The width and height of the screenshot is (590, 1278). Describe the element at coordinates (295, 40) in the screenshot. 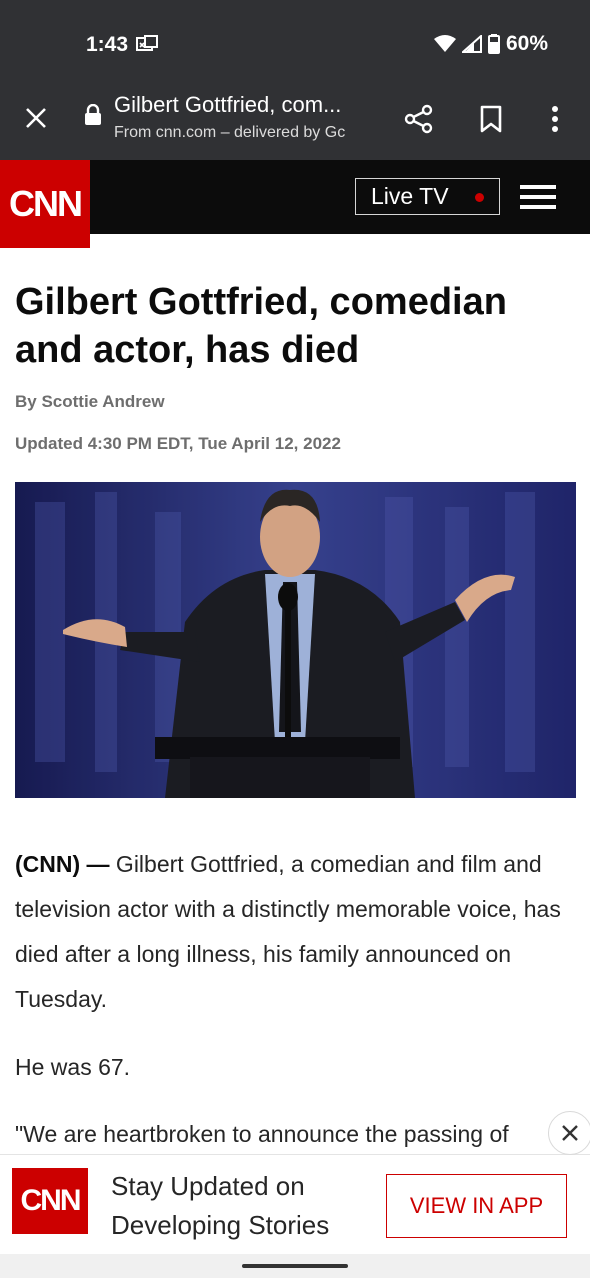

I see `status-bar: 1:43 60%` at that location.